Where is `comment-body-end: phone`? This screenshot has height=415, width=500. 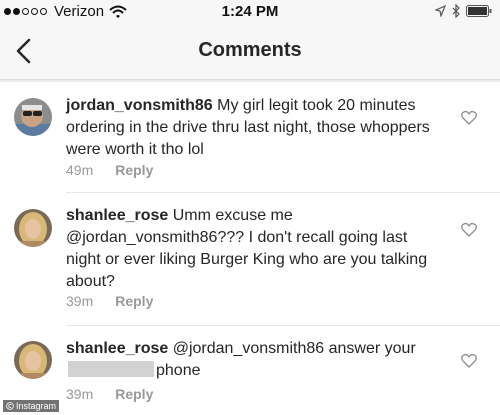 comment-body-end: phone is located at coordinates (178, 370).